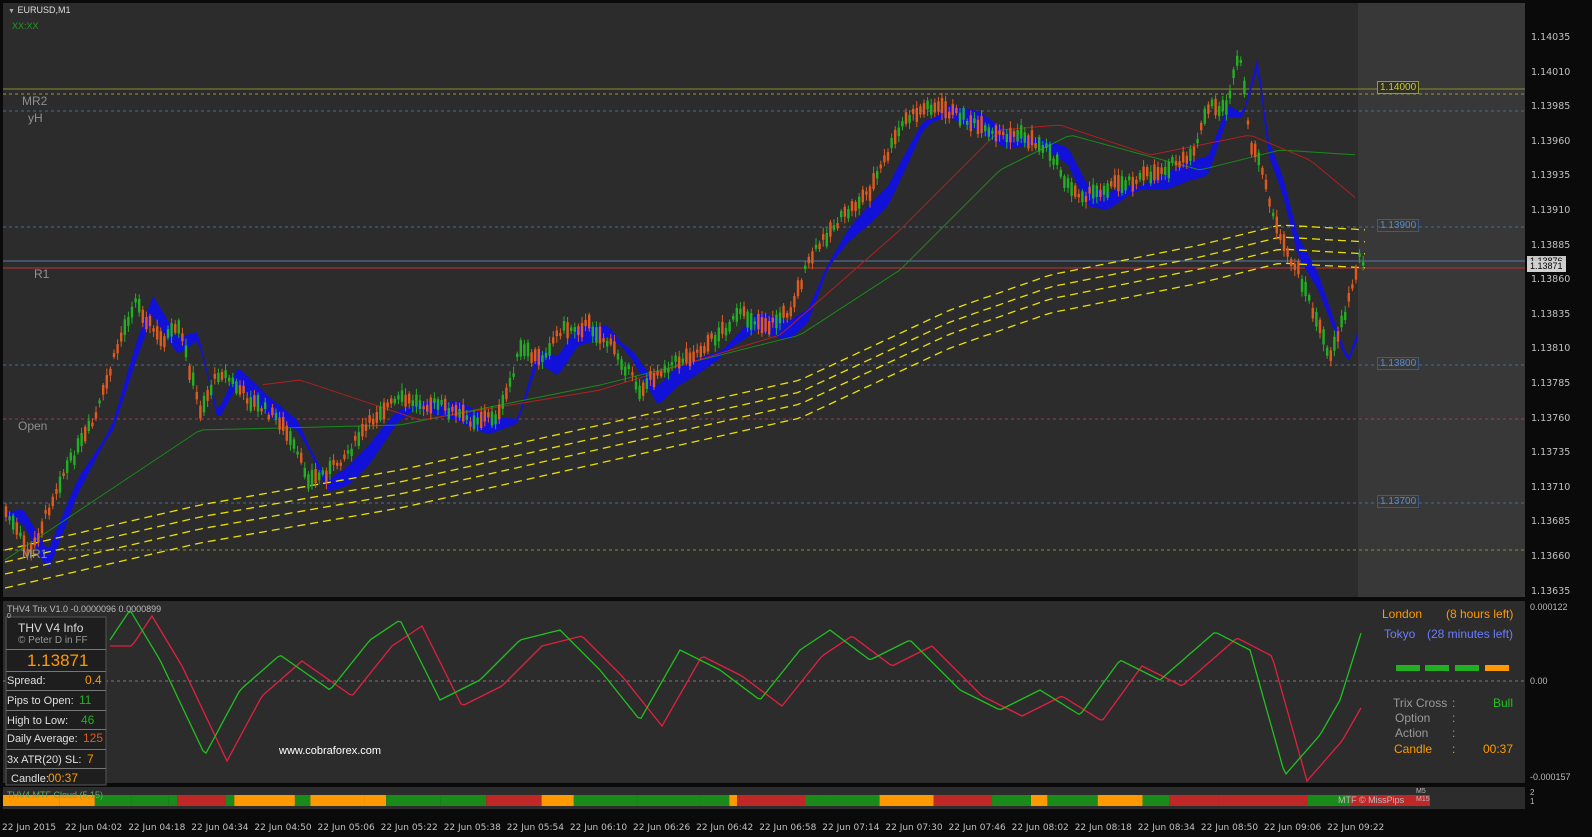 The image size is (1592, 837). What do you see at coordinates (1408, 668) in the screenshot?
I see `session-indicator-bar` at bounding box center [1408, 668].